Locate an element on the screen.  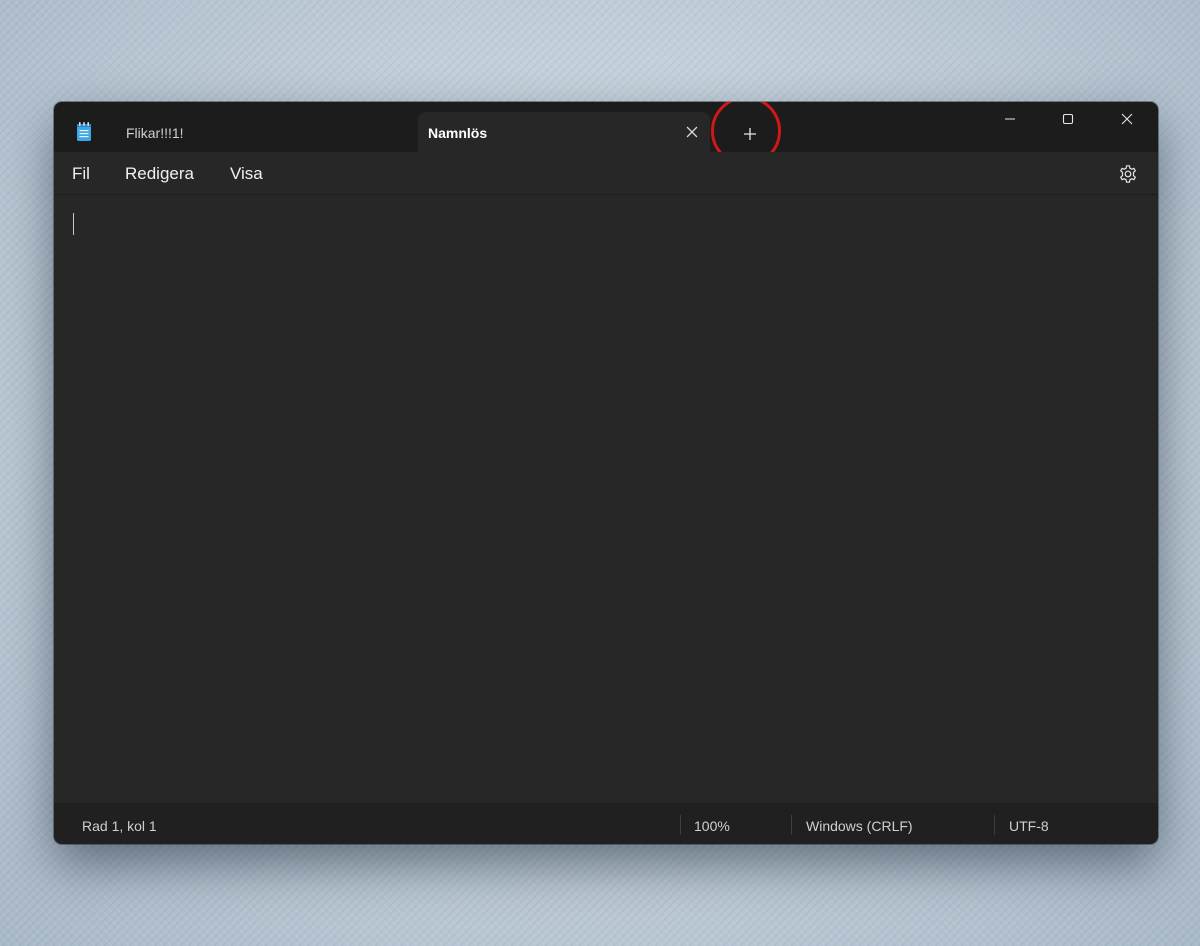
tab-namnlos: Namnlös is located at coordinates (564, 132).